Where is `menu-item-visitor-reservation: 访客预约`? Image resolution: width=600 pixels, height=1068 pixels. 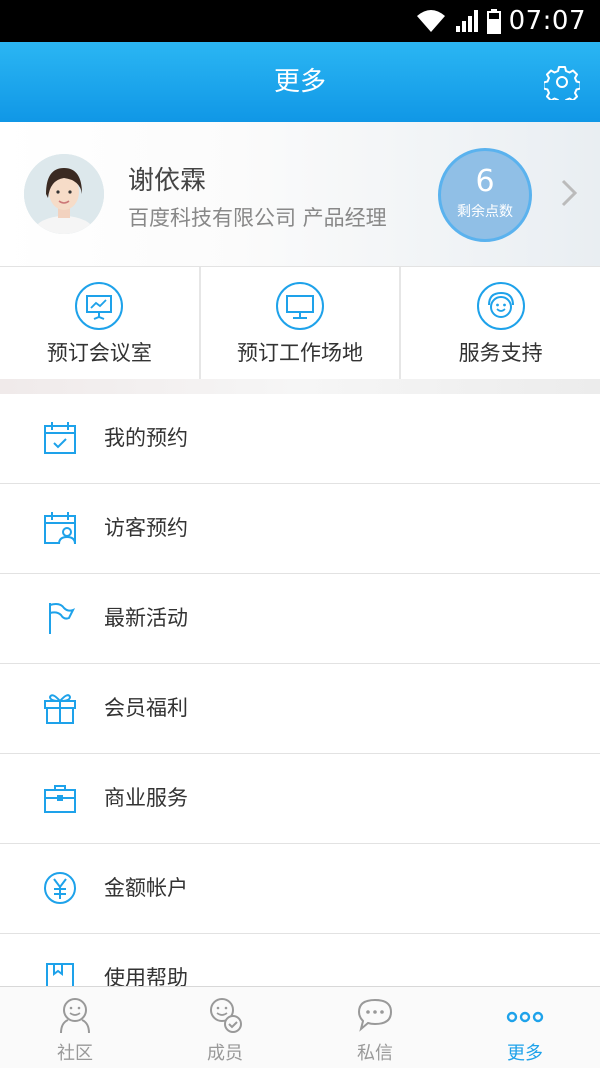
menu-item-visitor-reservation: 访客预约 is located at coordinates (300, 529).